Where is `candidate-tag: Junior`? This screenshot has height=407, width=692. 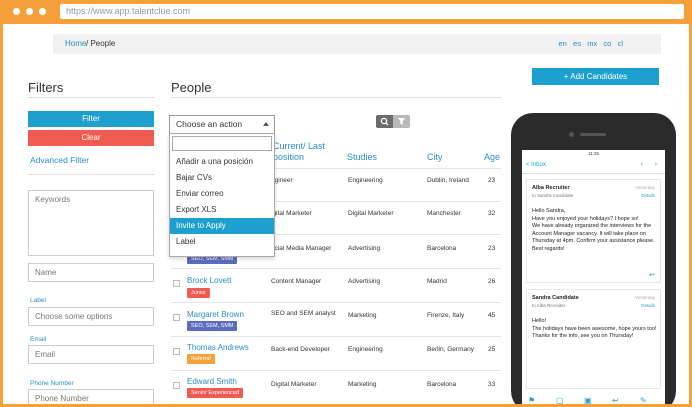
candidate-tag: Junior is located at coordinates (198, 293).